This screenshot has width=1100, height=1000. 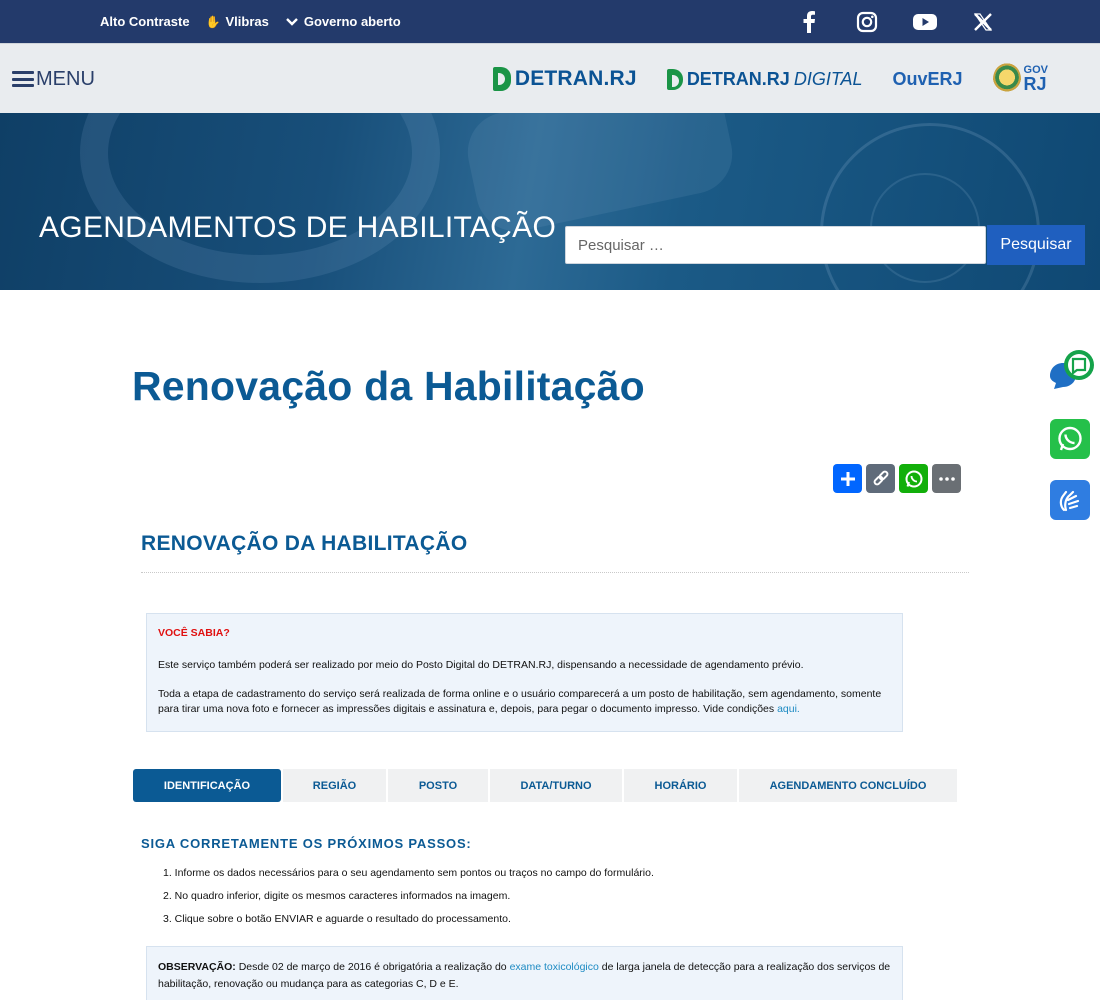 I want to click on chevron-down-icon, so click(x=292, y=21).